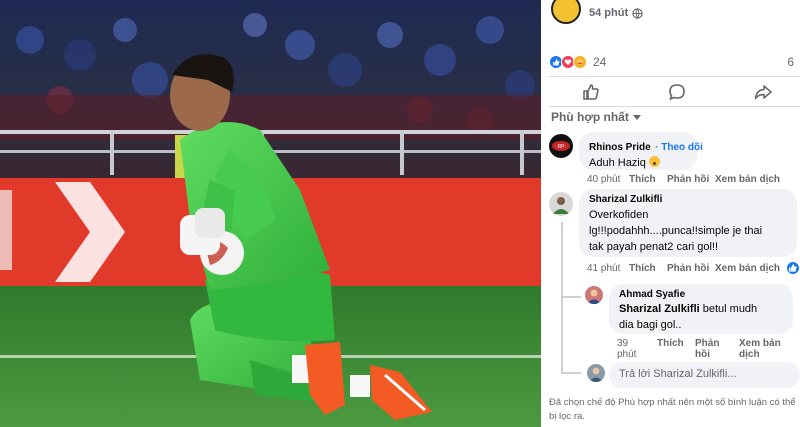  Describe the element at coordinates (637, 13) in the screenshot. I see `globe-icon` at that location.